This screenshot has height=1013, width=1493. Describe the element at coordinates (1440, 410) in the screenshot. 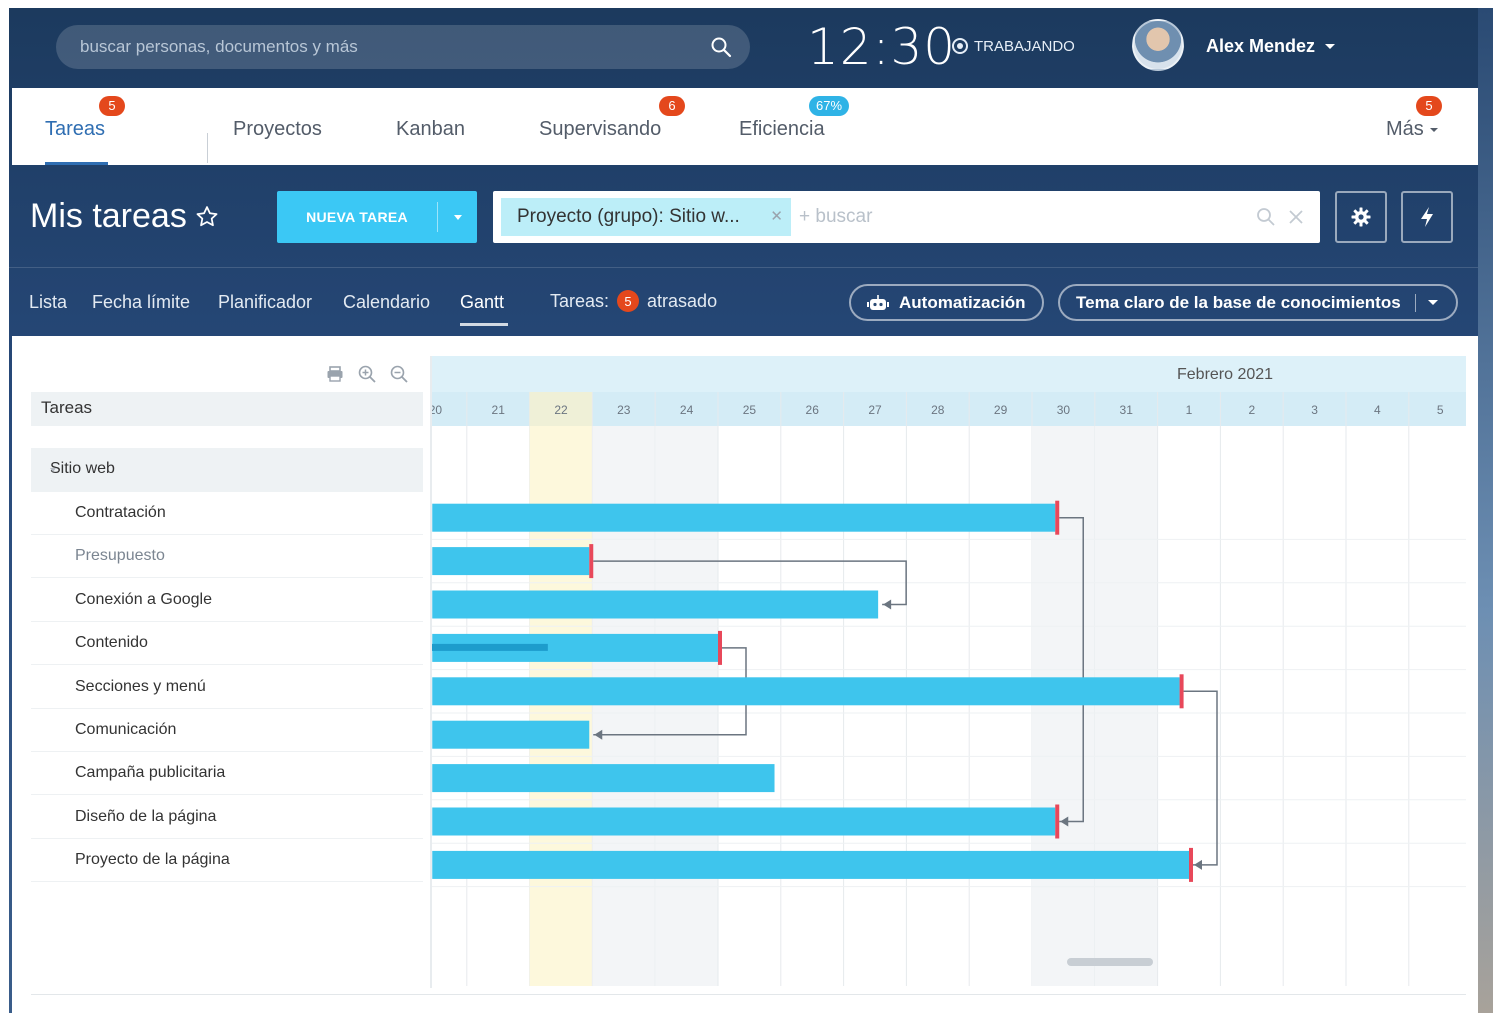

I see `day-tick-label: 5` at that location.